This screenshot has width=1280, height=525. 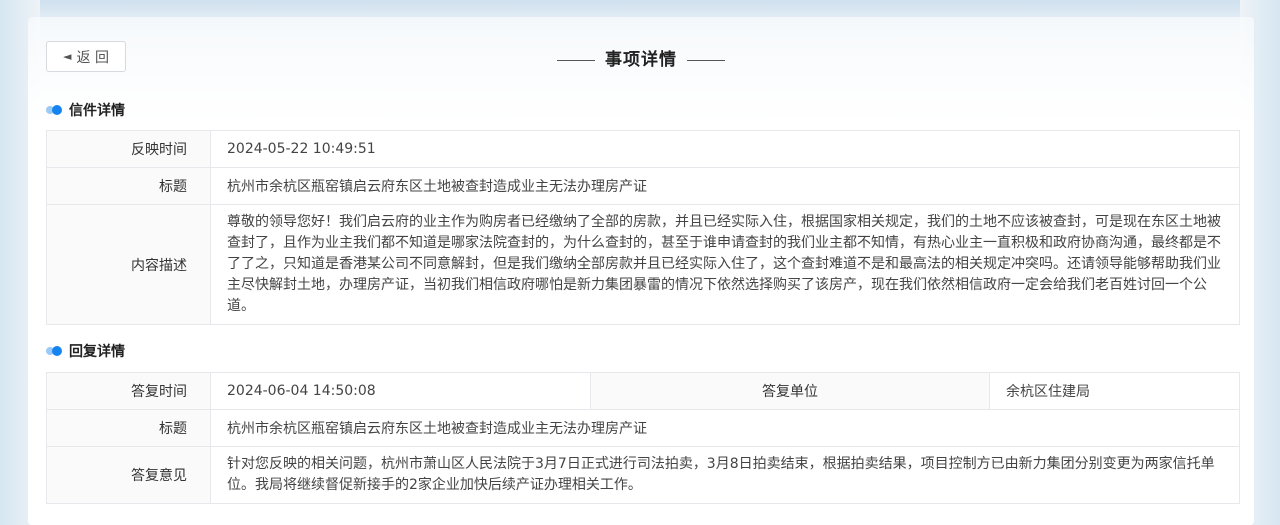 What do you see at coordinates (128, 186) in the screenshot?
I see `letter-title-label: 标题` at bounding box center [128, 186].